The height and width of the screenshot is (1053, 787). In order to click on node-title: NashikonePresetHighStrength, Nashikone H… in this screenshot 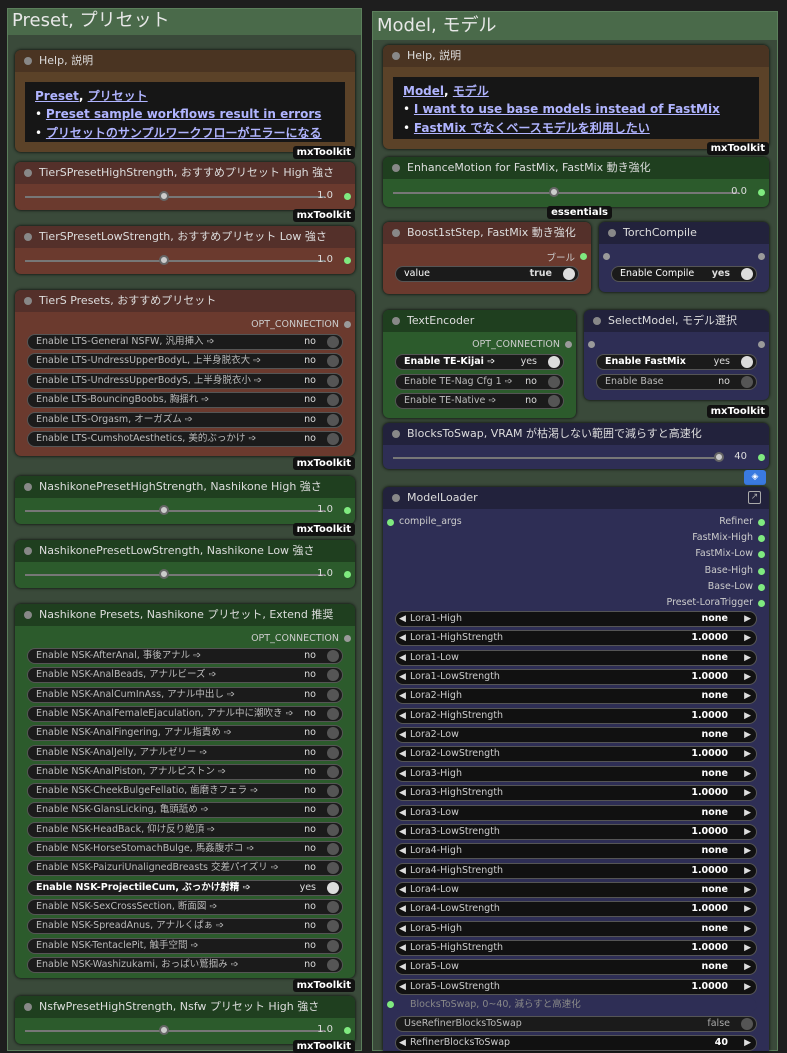, I will do `click(185, 487)`.